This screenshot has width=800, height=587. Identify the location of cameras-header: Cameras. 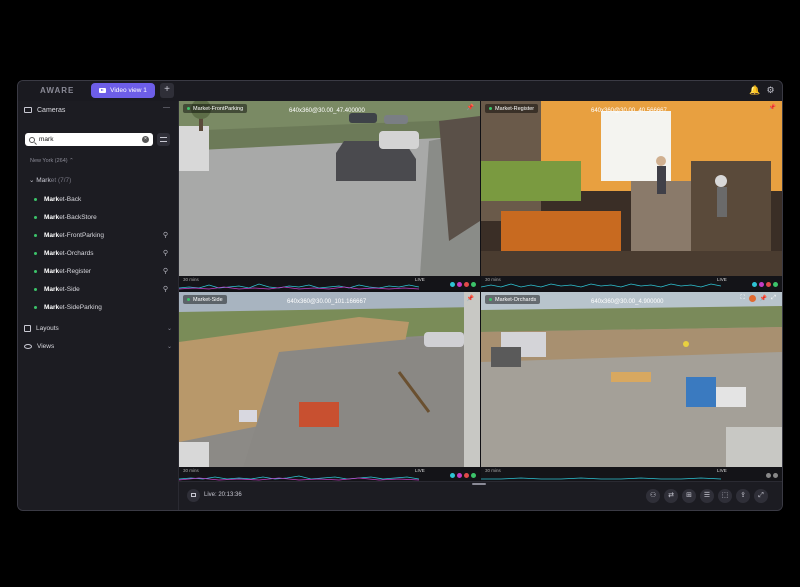
(44, 110).